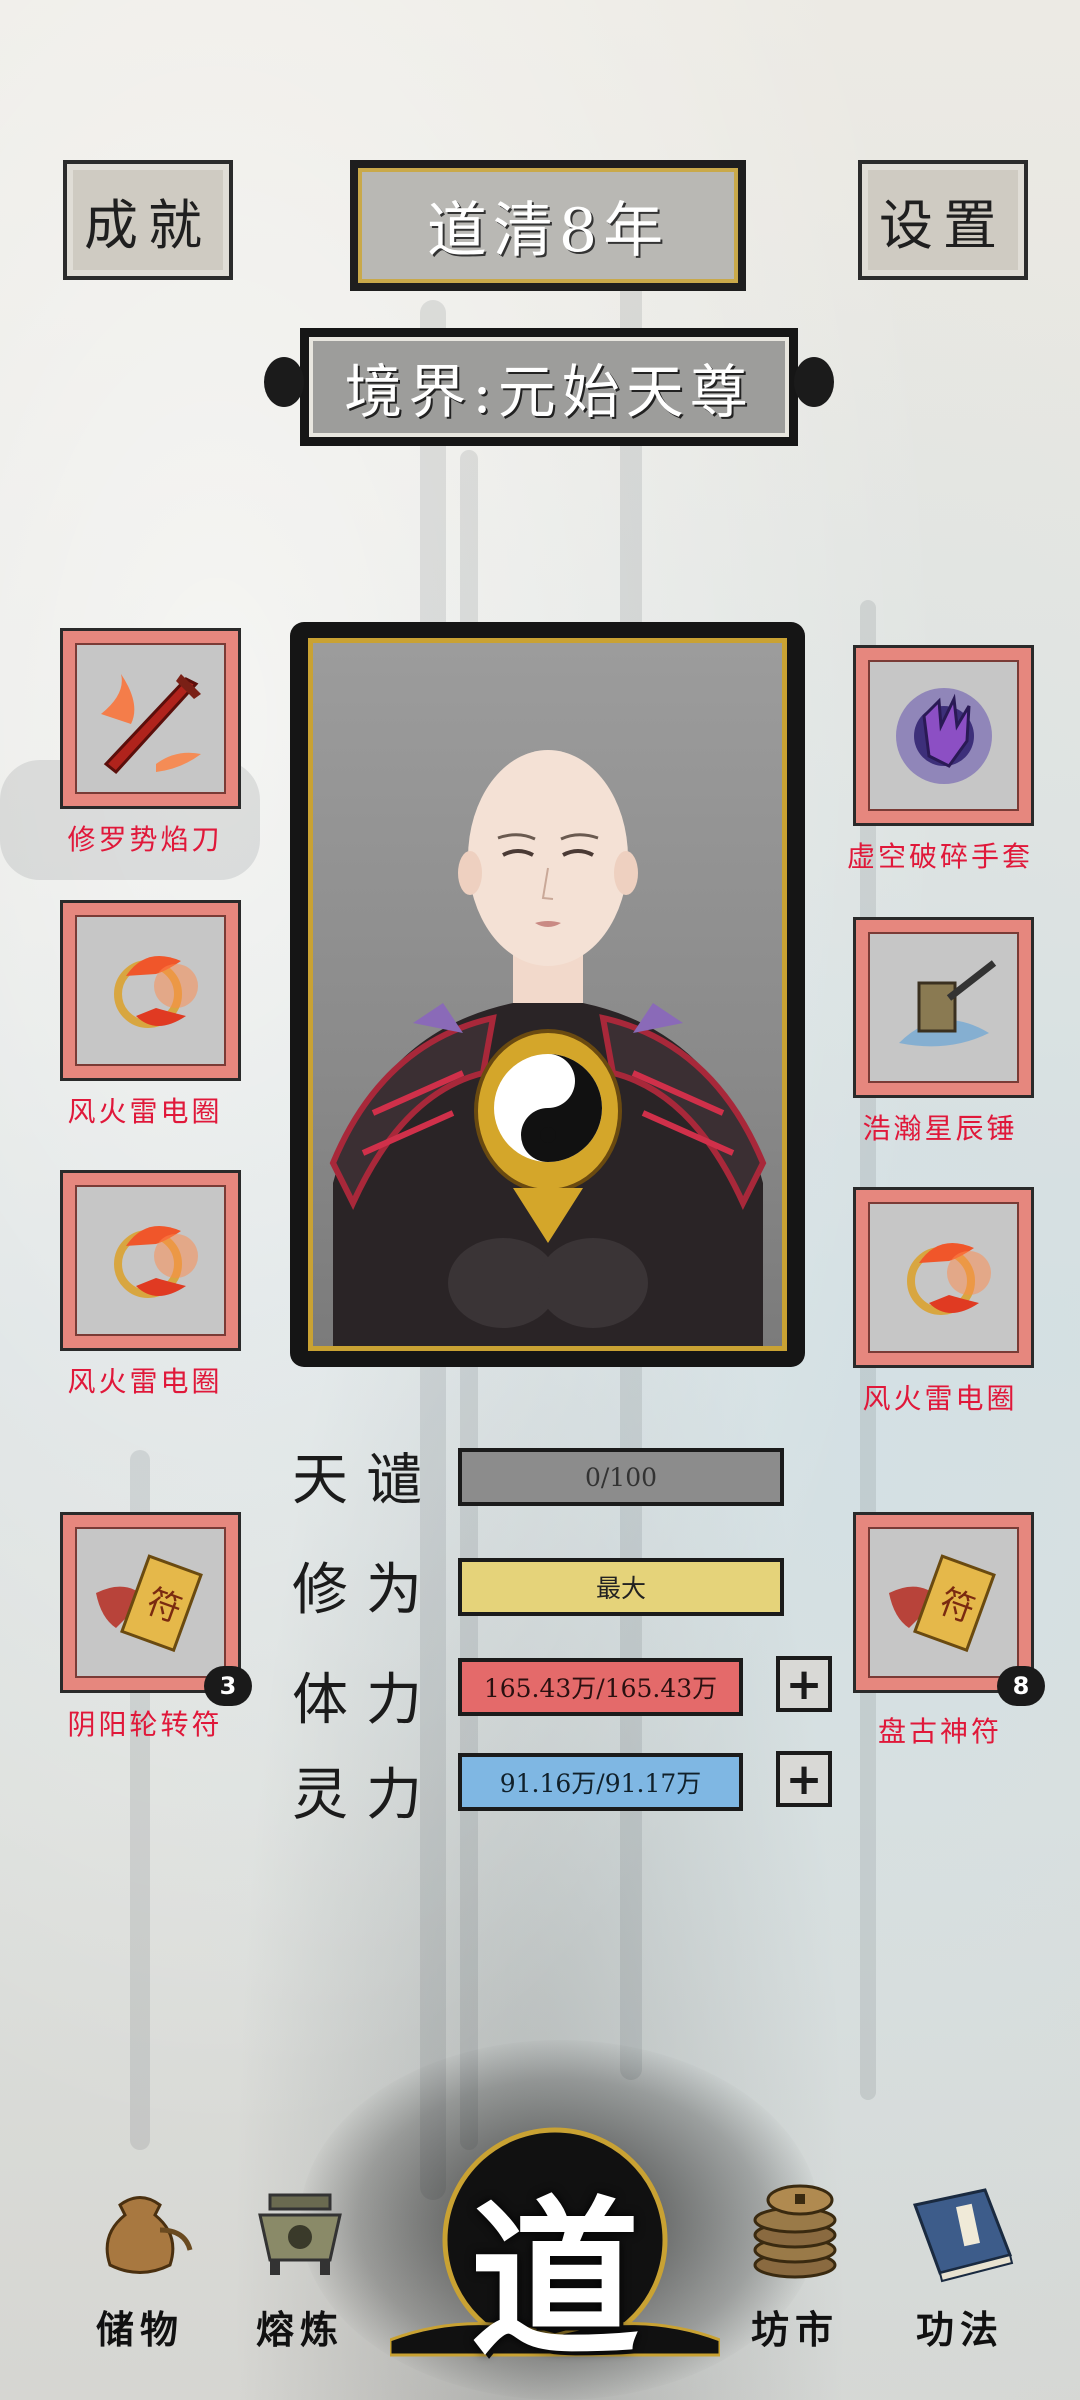  I want to click on character-avatar, so click(548, 1048).